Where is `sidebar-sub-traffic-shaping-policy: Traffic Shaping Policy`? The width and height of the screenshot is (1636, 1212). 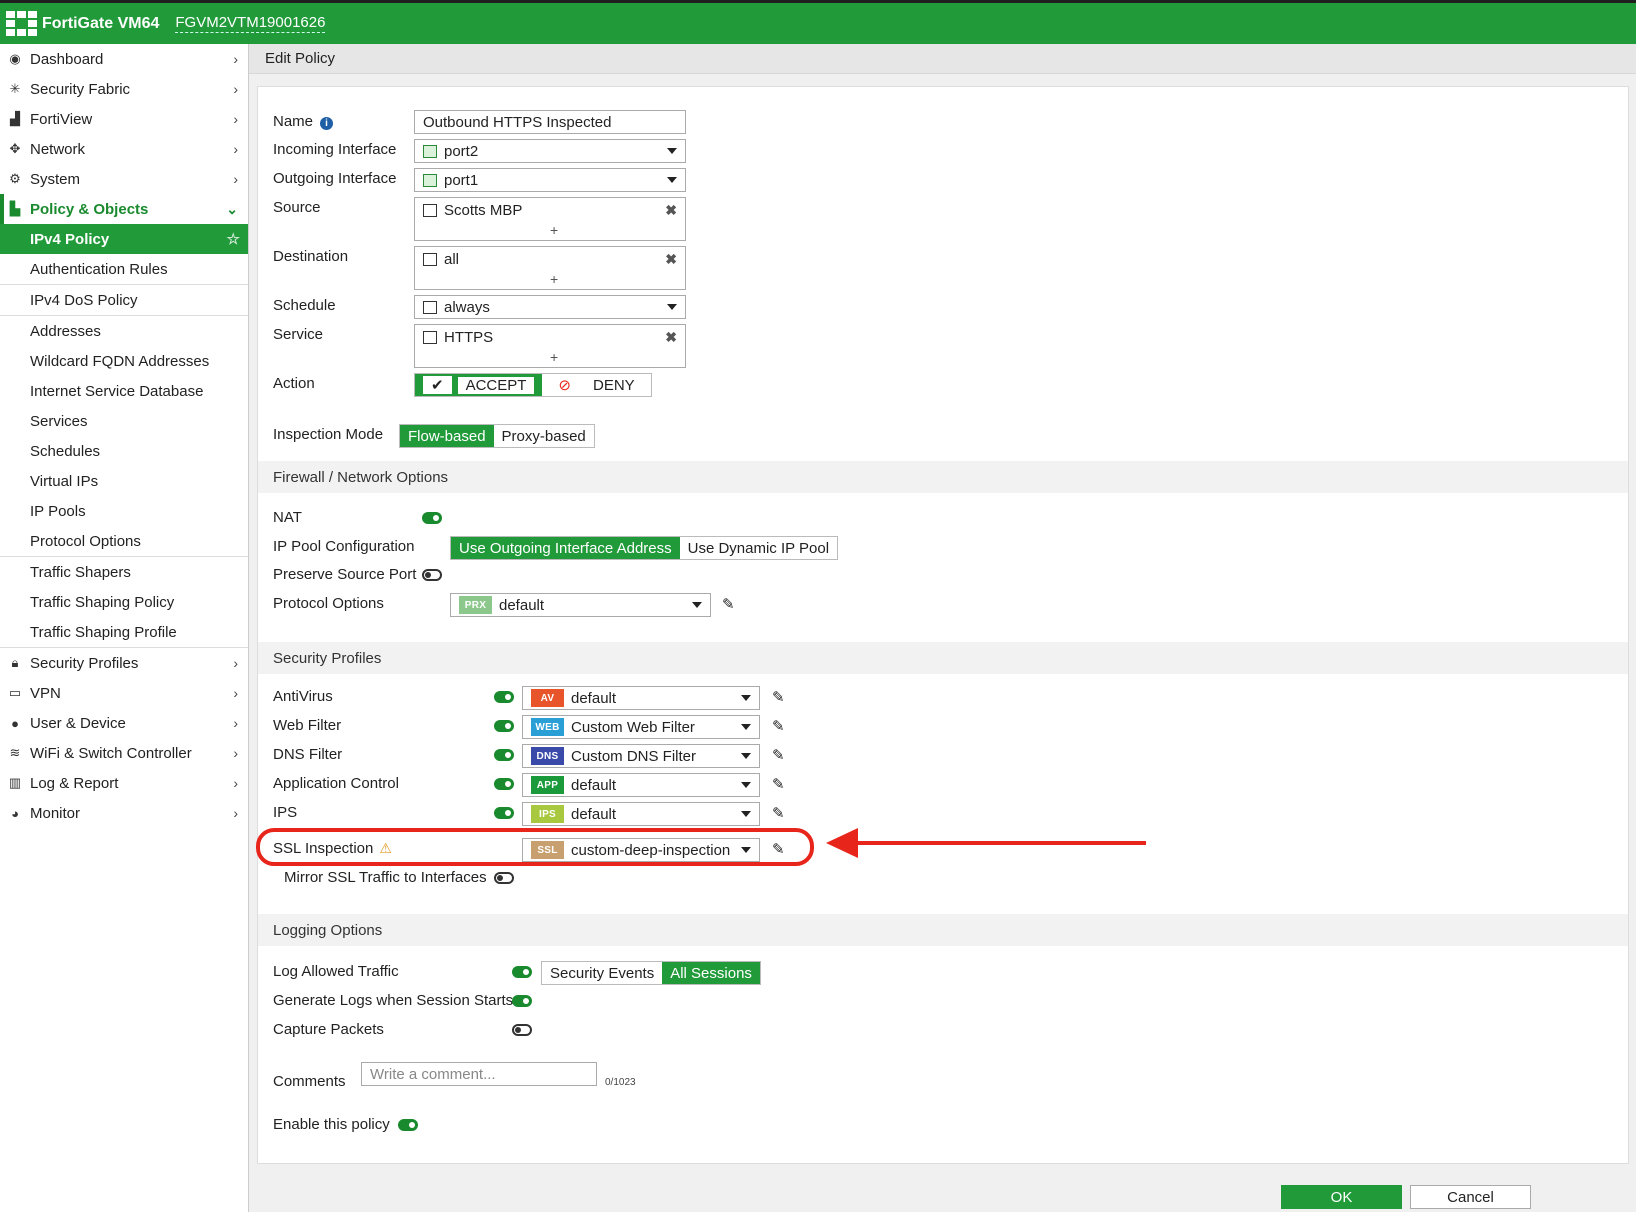 sidebar-sub-traffic-shaping-policy: Traffic Shaping Policy is located at coordinates (124, 602).